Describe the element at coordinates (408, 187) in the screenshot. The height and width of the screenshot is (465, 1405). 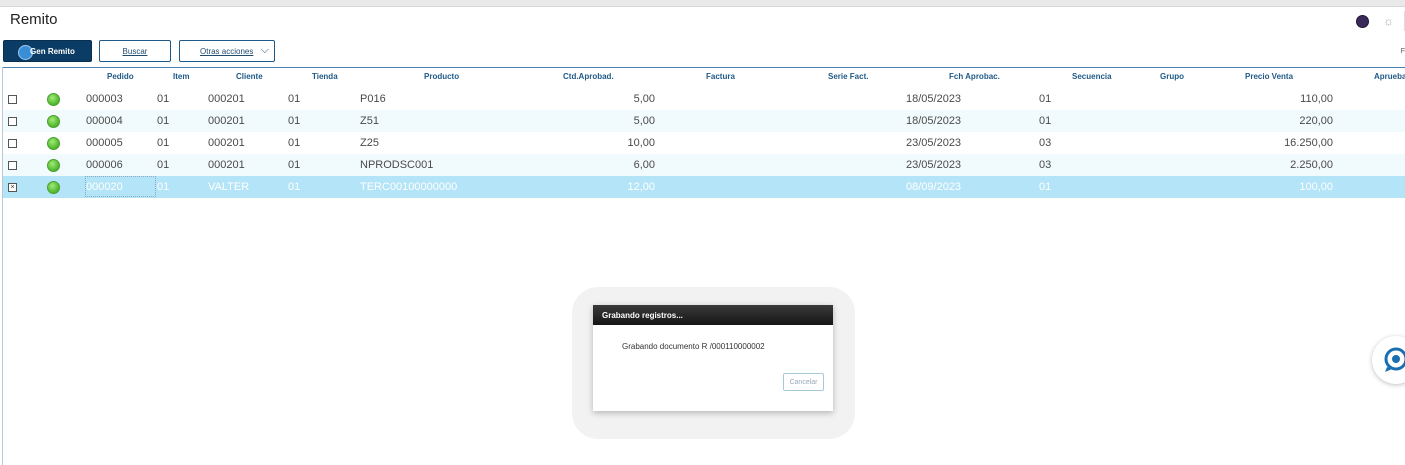
I see `cell-producto: TERC00100000000` at that location.